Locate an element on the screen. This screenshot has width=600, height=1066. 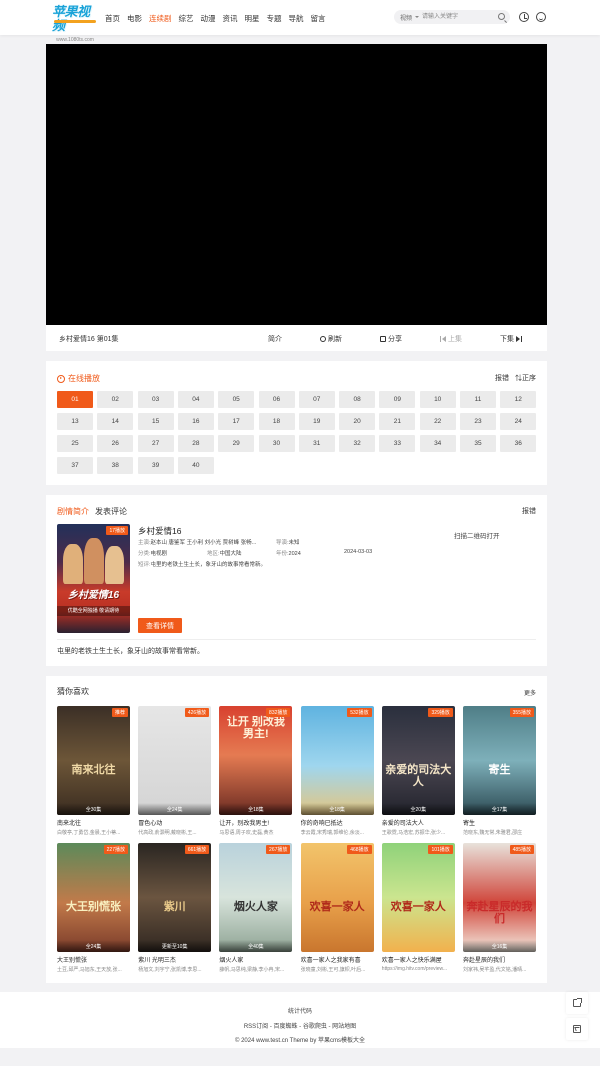
nav-item: 电影 is located at coordinates (134, 18).